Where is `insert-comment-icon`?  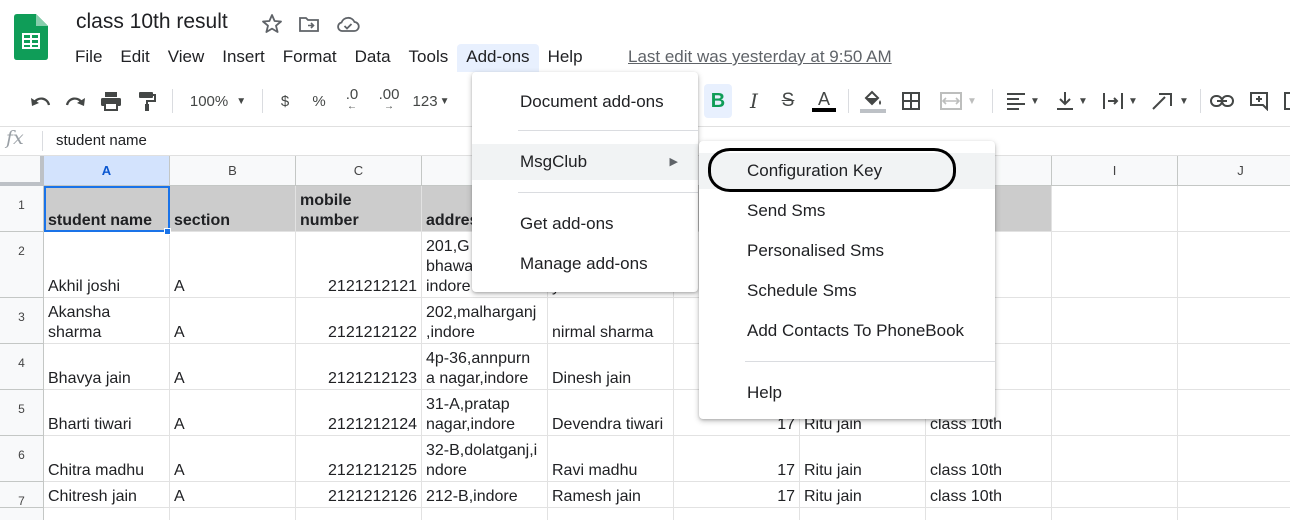 insert-comment-icon is located at coordinates (1259, 101).